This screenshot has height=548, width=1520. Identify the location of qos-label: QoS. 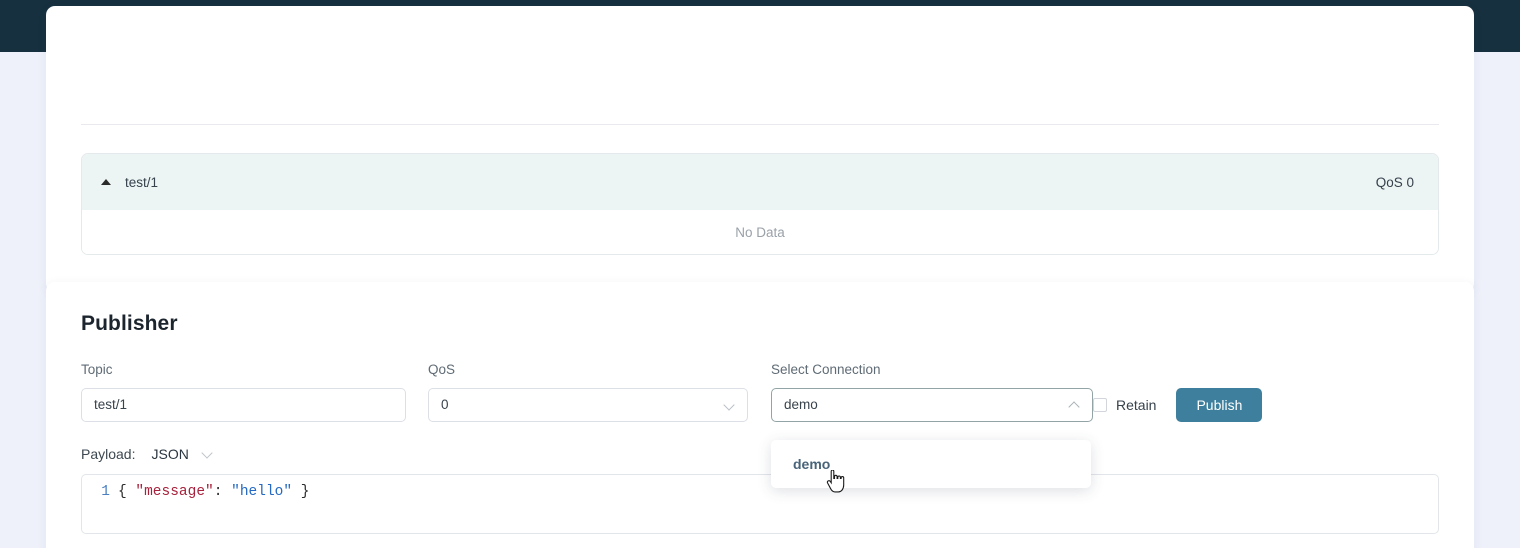
(442, 369).